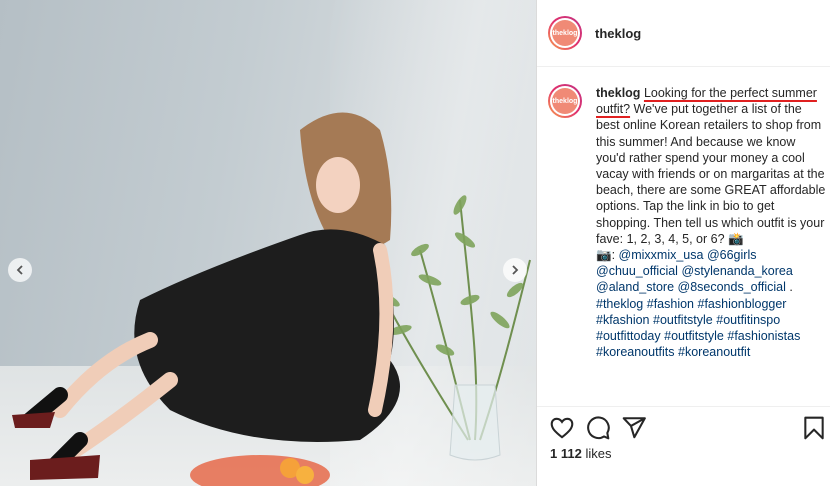 The width and height of the screenshot is (830, 486). Describe the element at coordinates (20, 270) in the screenshot. I see `chevron-left-icon` at that location.